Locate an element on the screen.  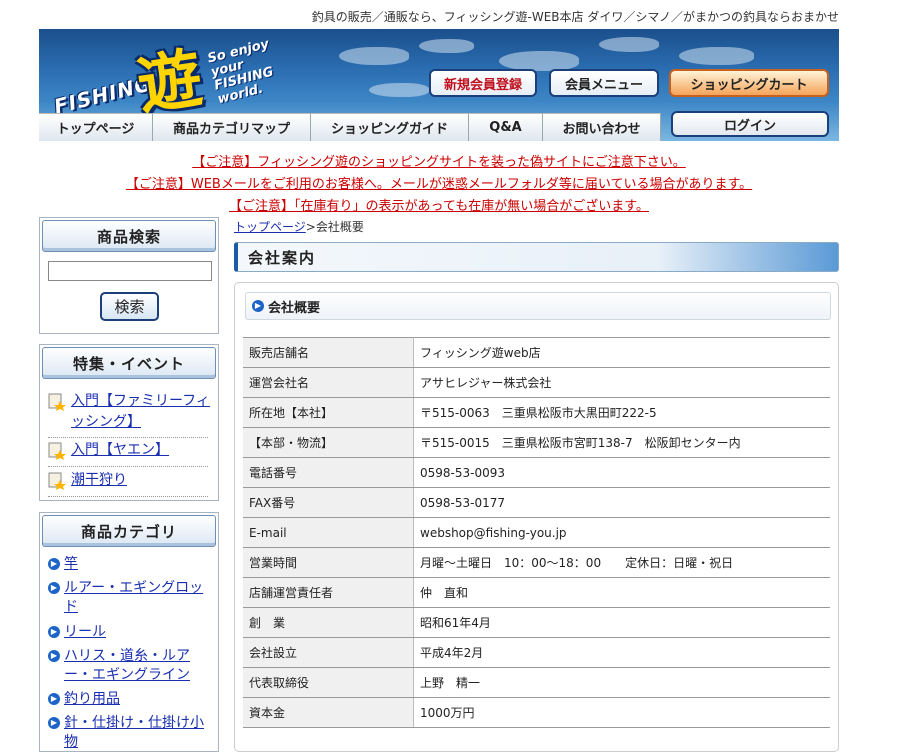
row-label: E-mail is located at coordinates (328, 532).